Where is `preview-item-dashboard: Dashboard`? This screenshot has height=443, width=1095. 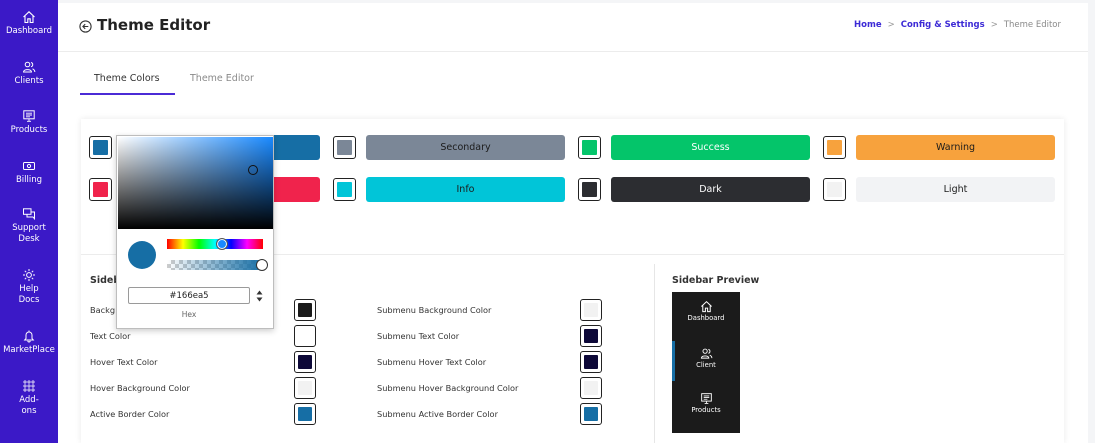 preview-item-dashboard: Dashboard is located at coordinates (706, 311).